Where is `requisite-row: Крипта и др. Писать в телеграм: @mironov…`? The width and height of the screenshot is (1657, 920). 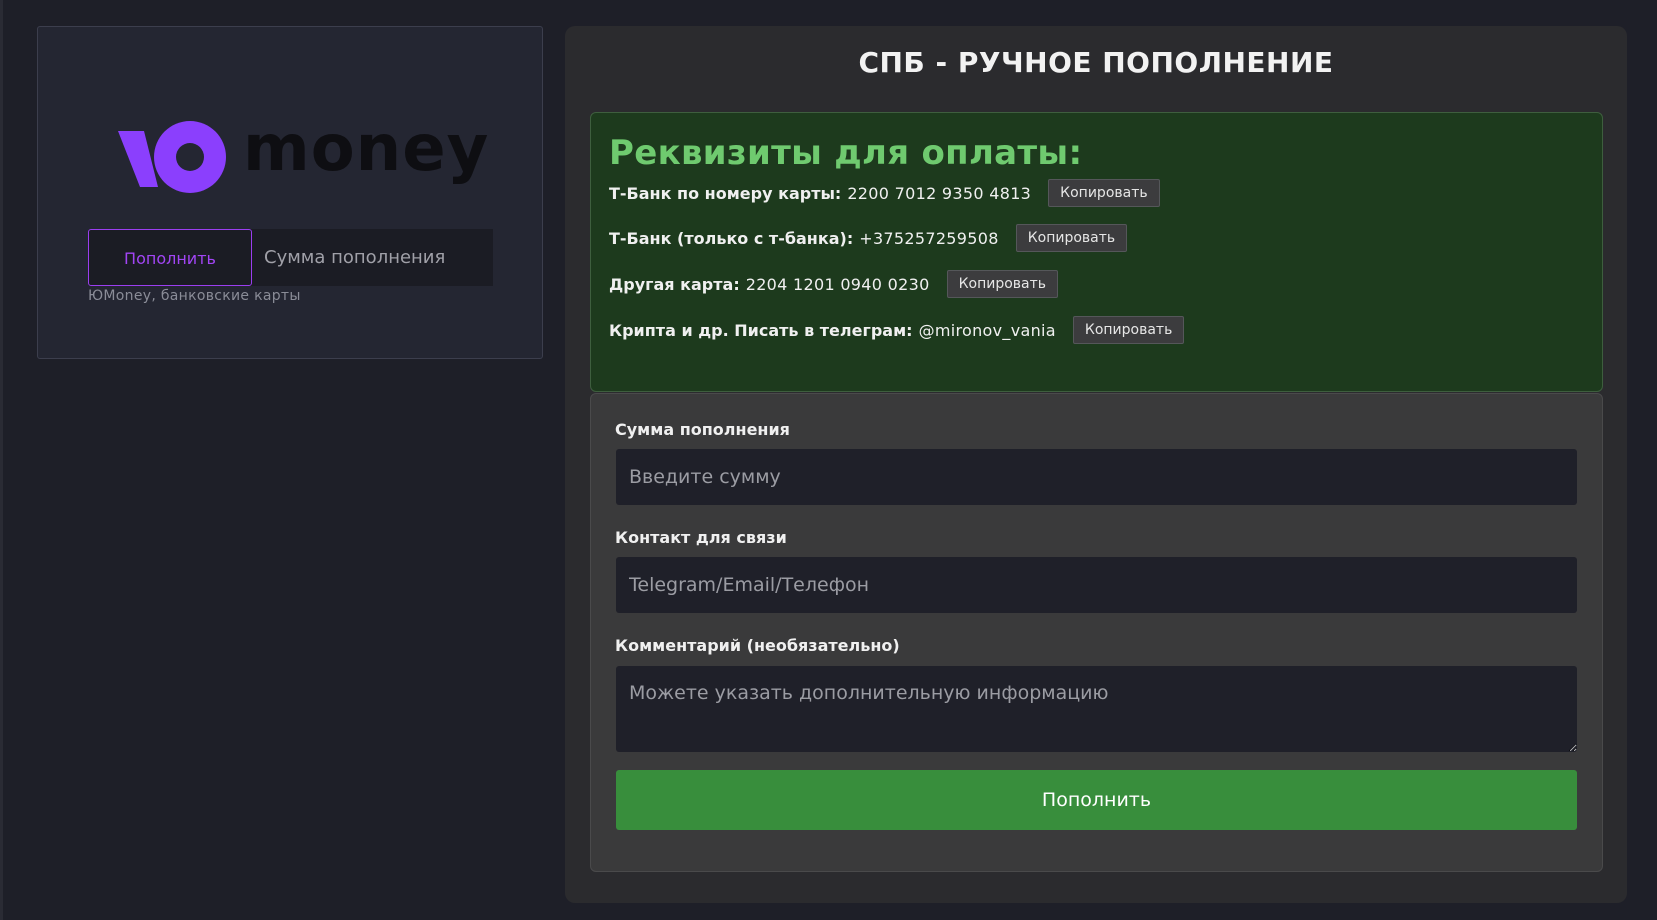
requisite-row: Крипта и др. Писать в телеграм: @mironov… is located at coordinates (897, 330).